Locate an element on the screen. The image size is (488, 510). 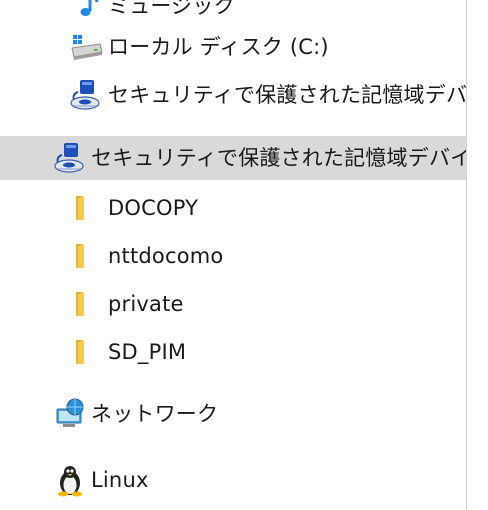
nav-item-local-disk: ローカル ディスク (C:) is located at coordinates (233, 47).